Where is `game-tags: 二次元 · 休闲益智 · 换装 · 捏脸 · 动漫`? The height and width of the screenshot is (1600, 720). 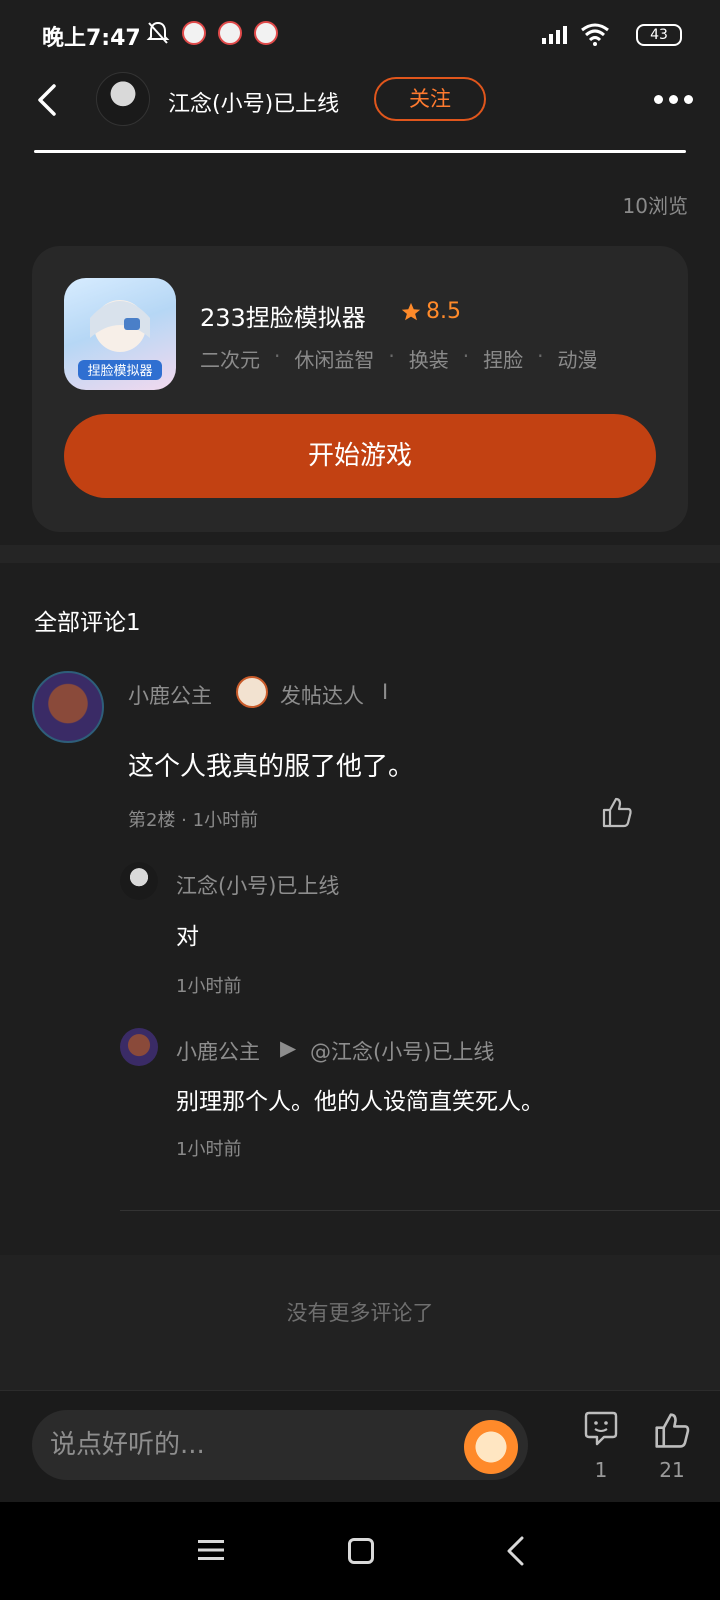
game-tags: 二次元 · 休闲益智 · 换装 · 捏脸 · 动漫 is located at coordinates (398, 358).